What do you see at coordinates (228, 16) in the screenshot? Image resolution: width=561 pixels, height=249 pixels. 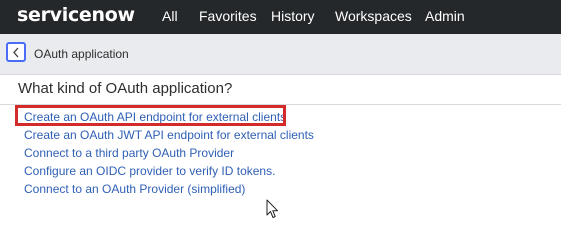 I see `nav-favorites: Favorites` at bounding box center [228, 16].